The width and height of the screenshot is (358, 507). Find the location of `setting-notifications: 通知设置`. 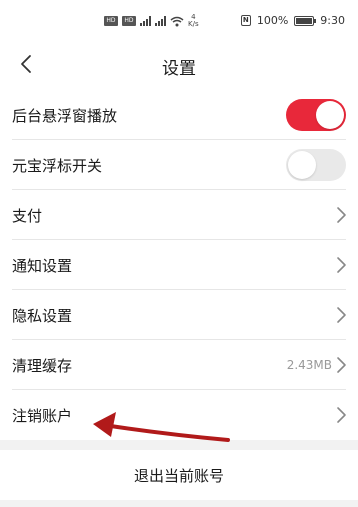

setting-notifications: 通知设置 is located at coordinates (179, 265).